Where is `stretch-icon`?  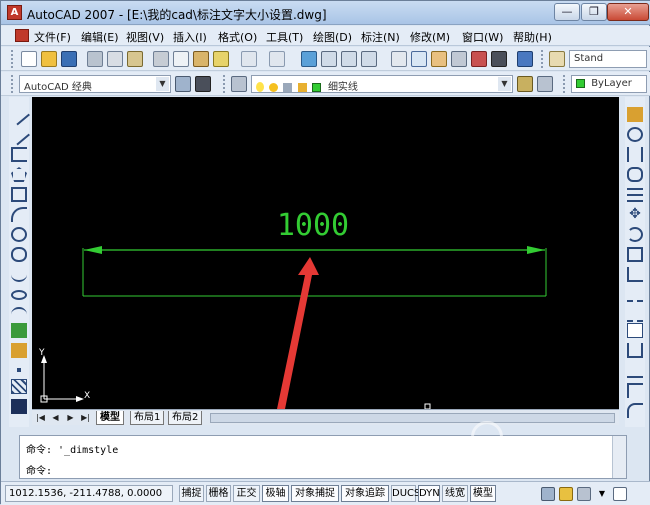
stretch-icon is located at coordinates (635, 274).